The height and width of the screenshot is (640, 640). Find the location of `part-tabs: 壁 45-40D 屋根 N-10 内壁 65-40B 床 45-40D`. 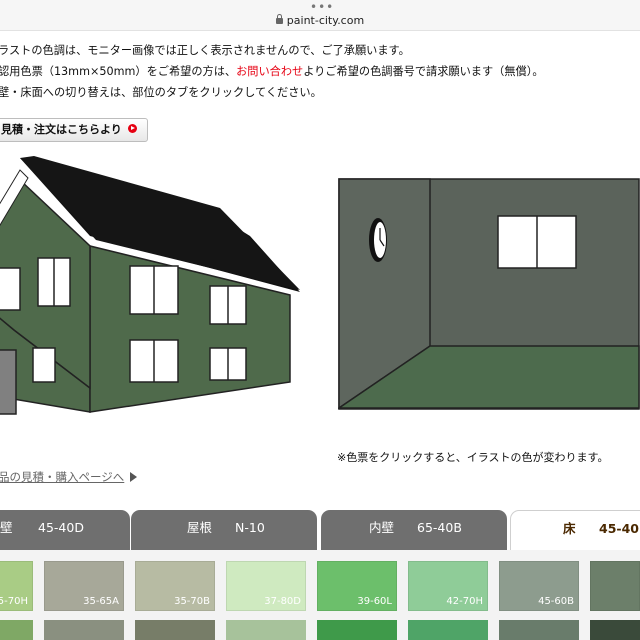

part-tabs: 壁 45-40D 屋根 N-10 内壁 65-40B 床 45-40D is located at coordinates (320, 530).